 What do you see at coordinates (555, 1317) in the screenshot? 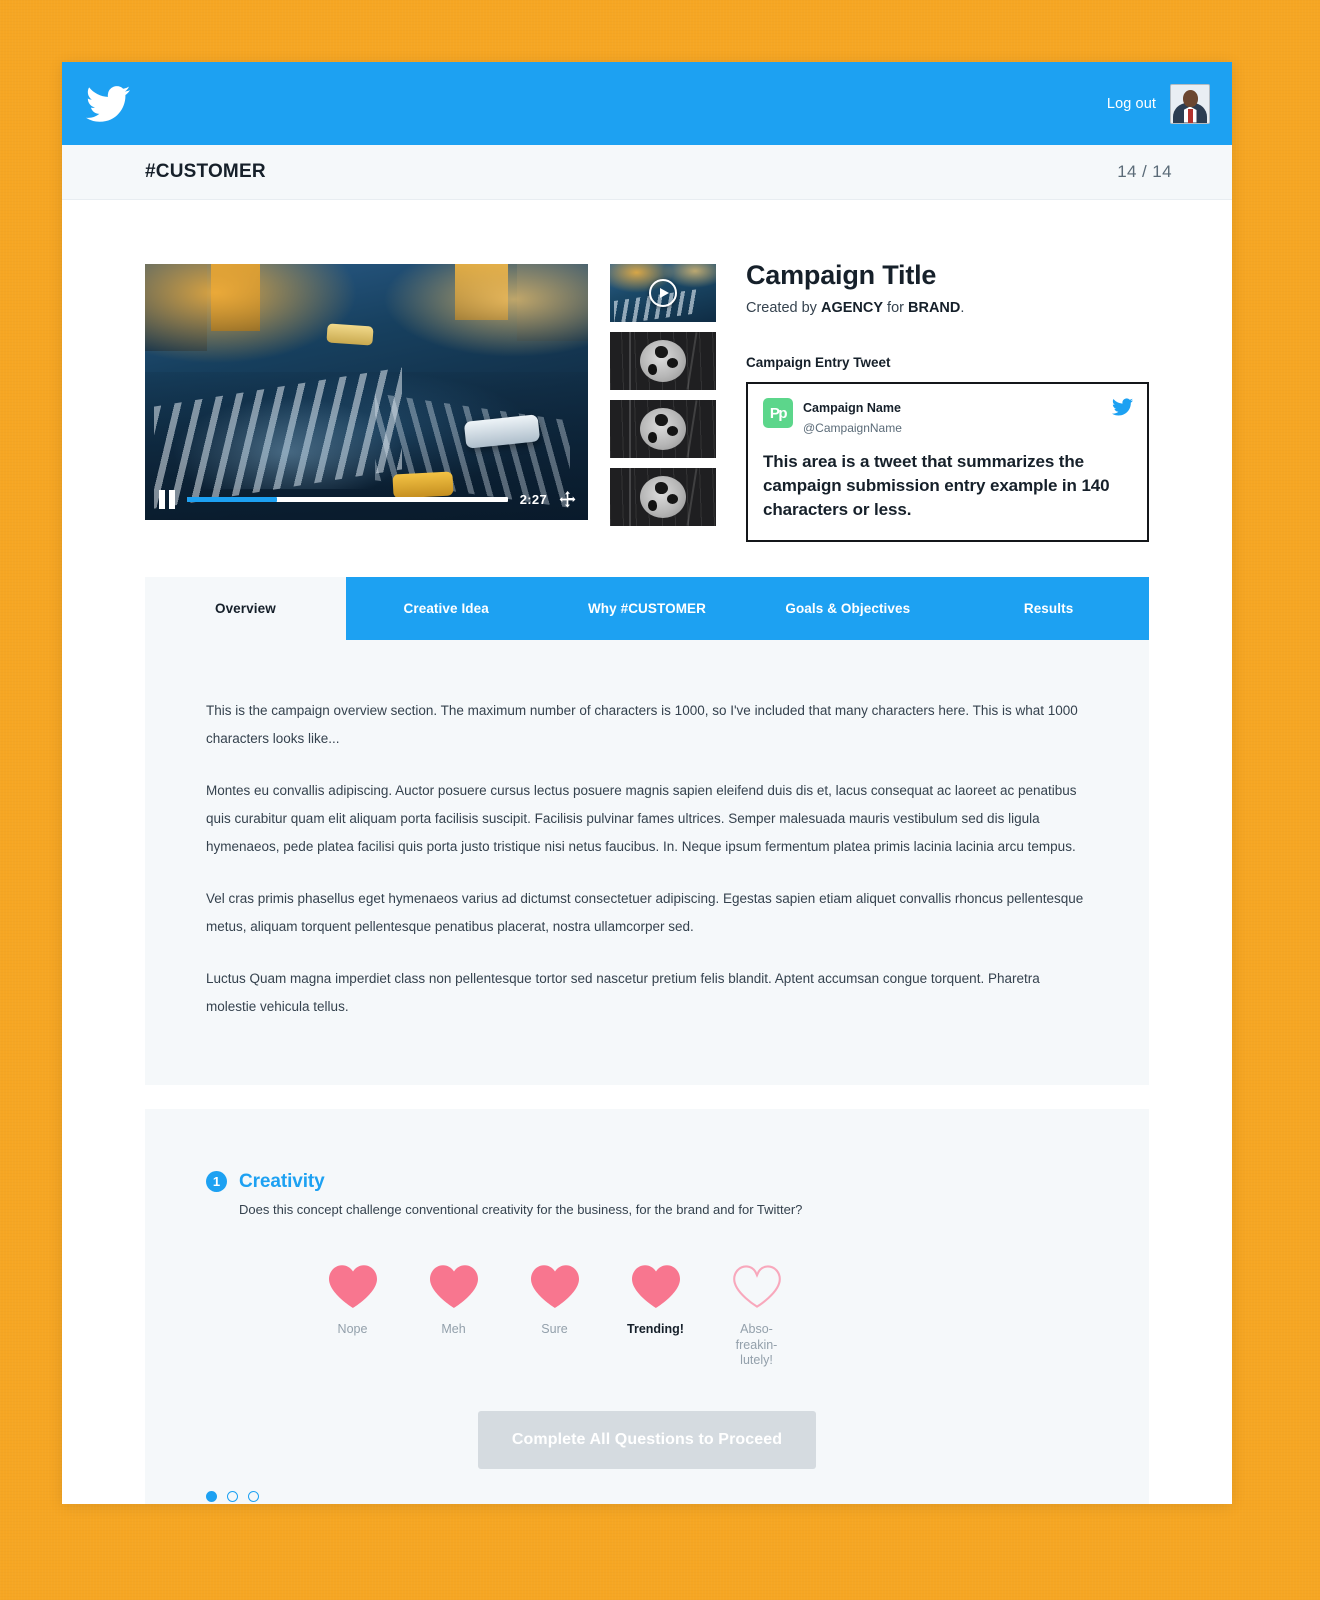
I see `rating-option-sure: Sure` at bounding box center [555, 1317].